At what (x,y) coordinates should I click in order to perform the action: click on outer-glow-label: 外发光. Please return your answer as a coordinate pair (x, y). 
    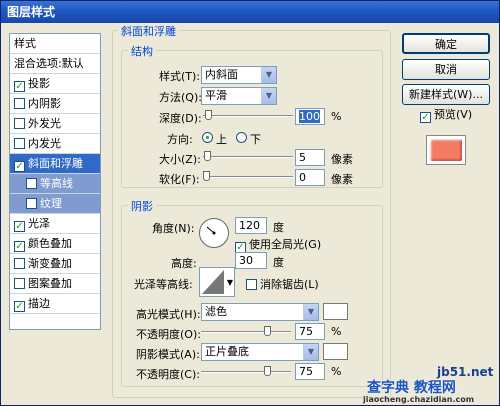
    Looking at the image, I should click on (44, 123).